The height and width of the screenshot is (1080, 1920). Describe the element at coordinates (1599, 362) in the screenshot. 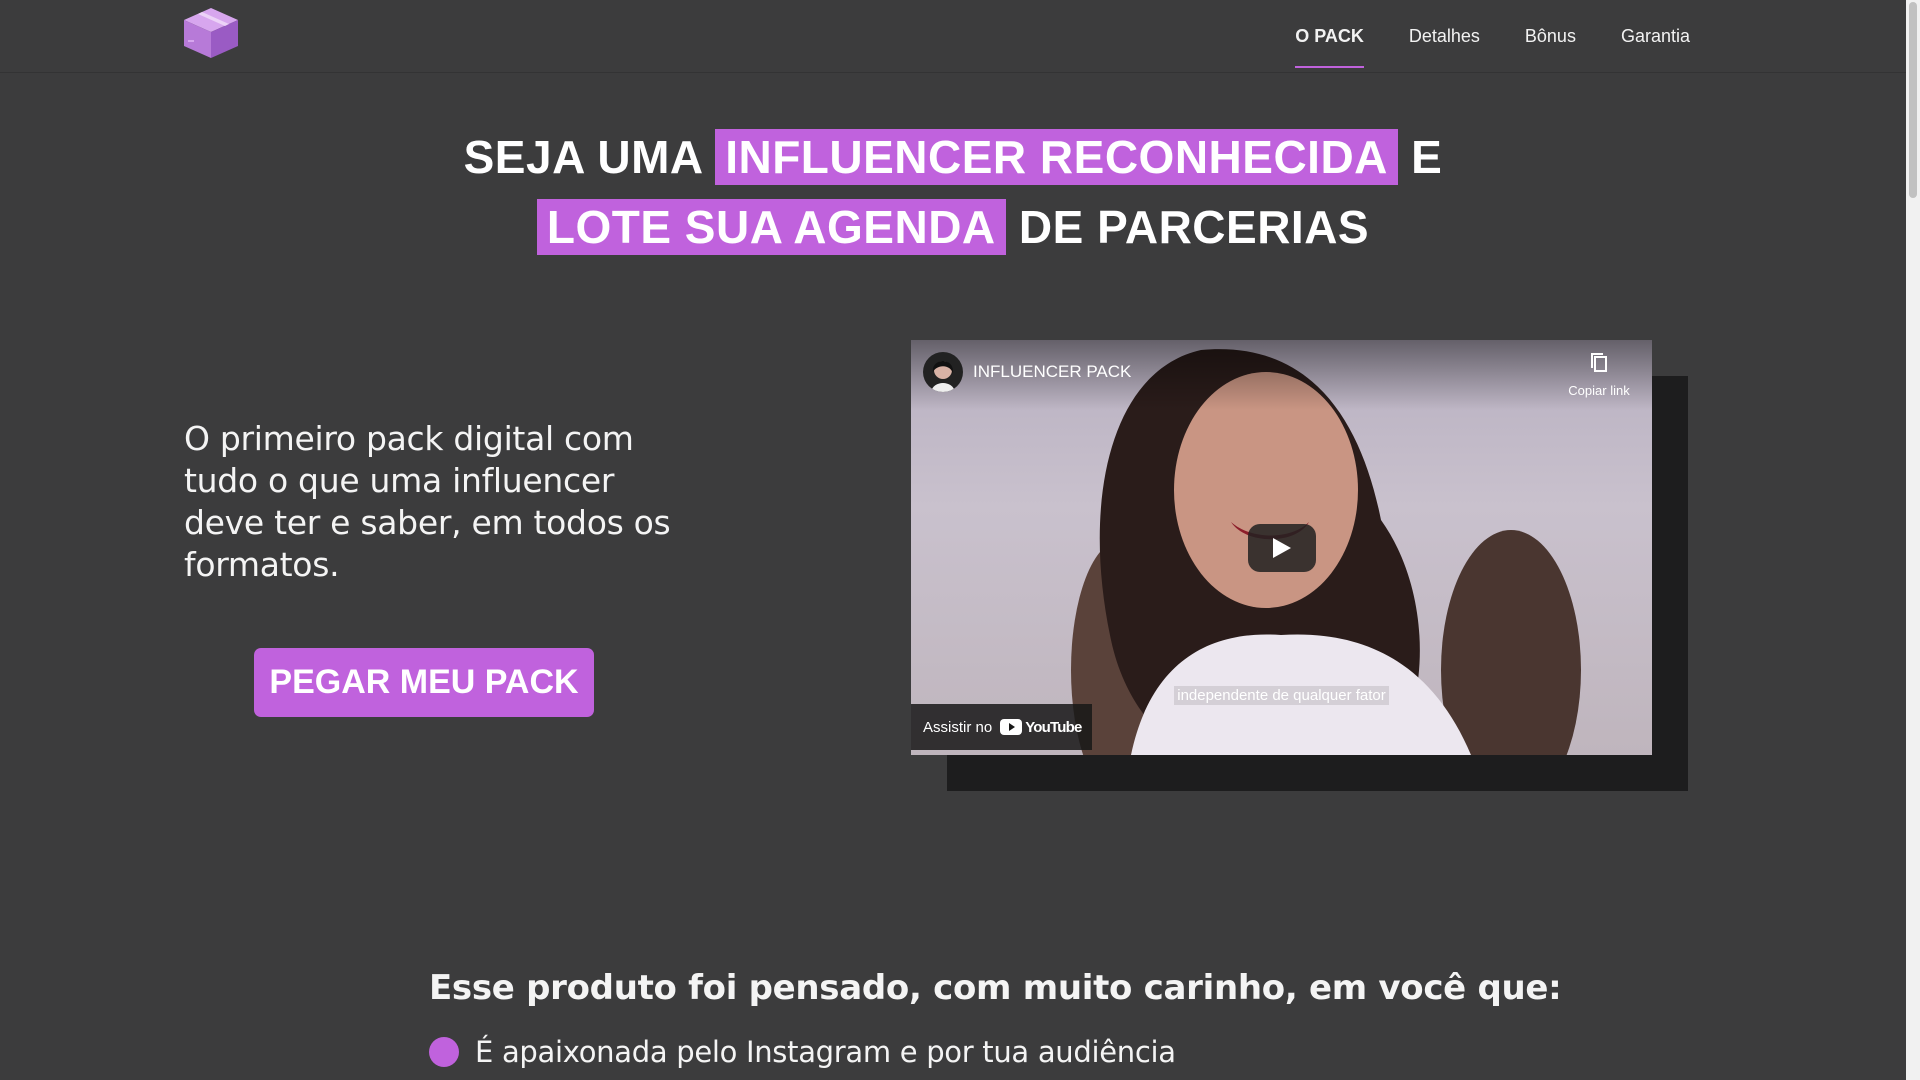

I see `copy-icon` at that location.